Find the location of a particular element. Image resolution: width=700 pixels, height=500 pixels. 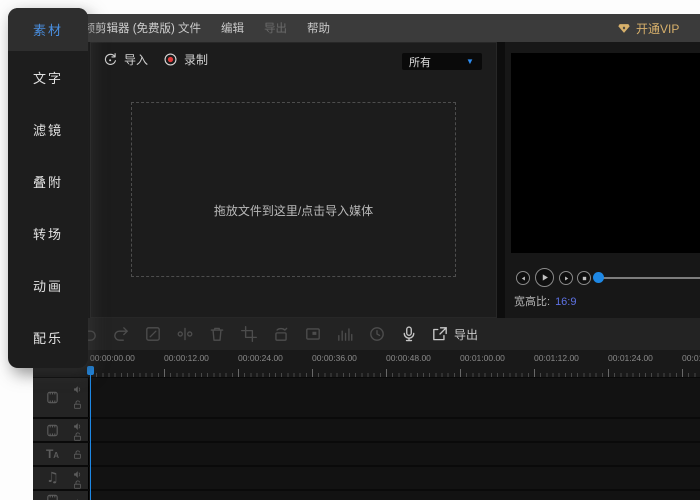

record-button: 录制 is located at coordinates (185, 59).